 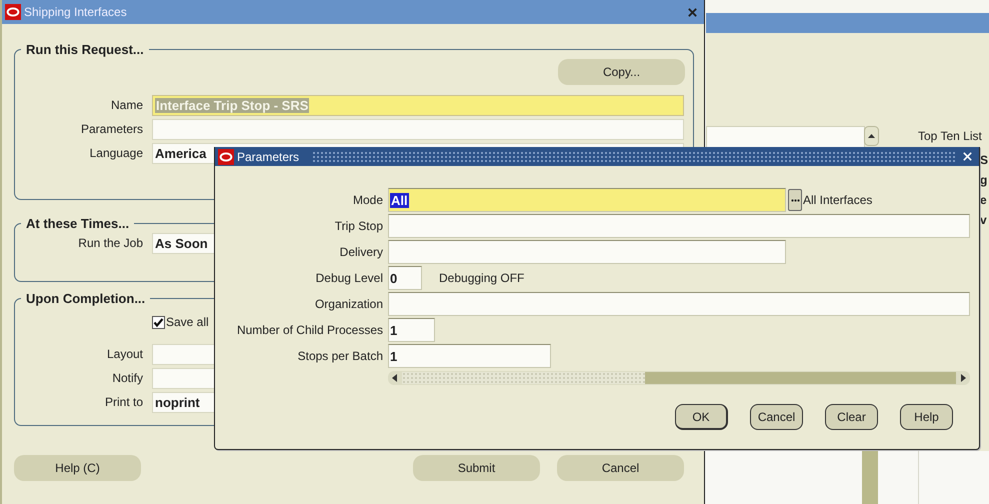 I want to click on field-description: All Interfaces, so click(x=837, y=200).